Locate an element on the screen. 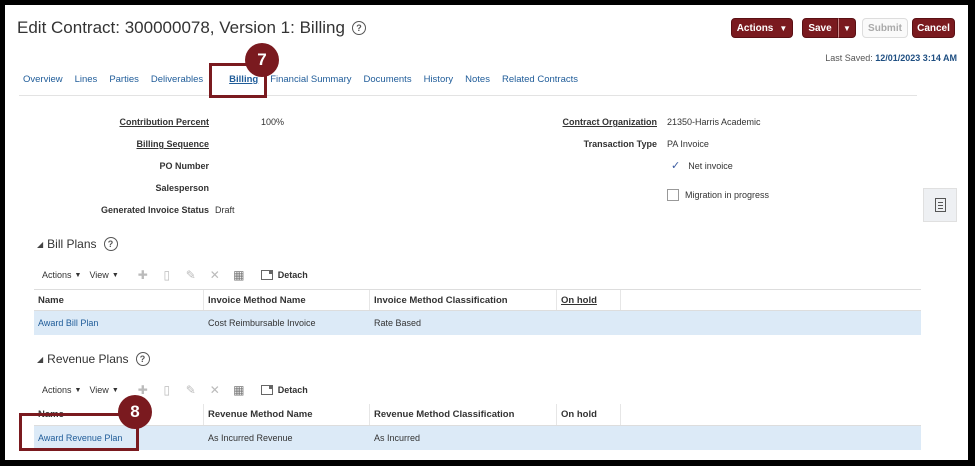 Image resolution: width=975 pixels, height=466 pixels. po-number-label: PO Number is located at coordinates (184, 166).